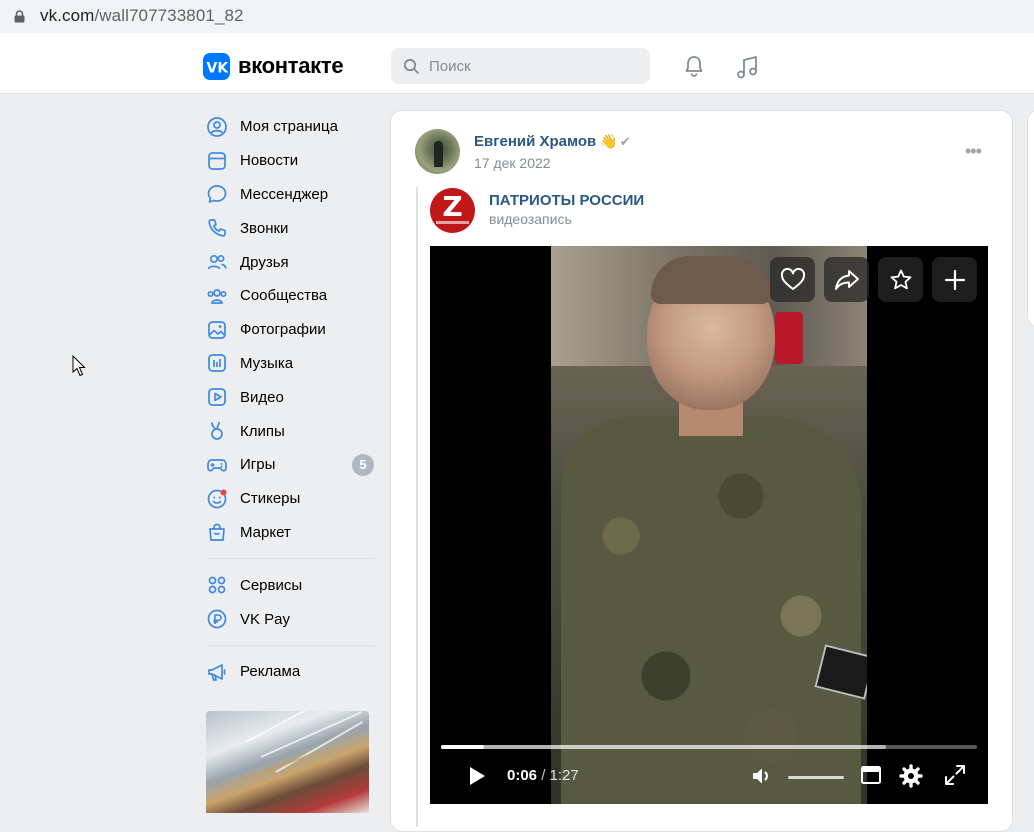 Image resolution: width=1034 pixels, height=832 pixels. I want to click on repost-indicator-line, so click(417, 507).